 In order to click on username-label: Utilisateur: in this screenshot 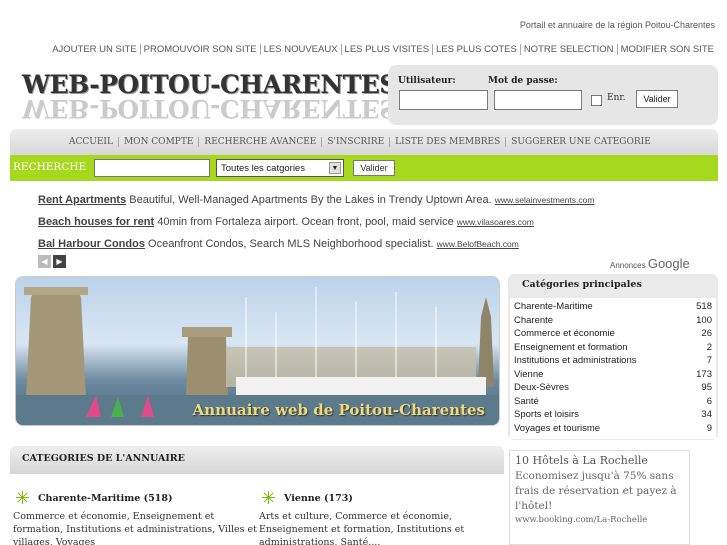, I will do `click(427, 81)`.